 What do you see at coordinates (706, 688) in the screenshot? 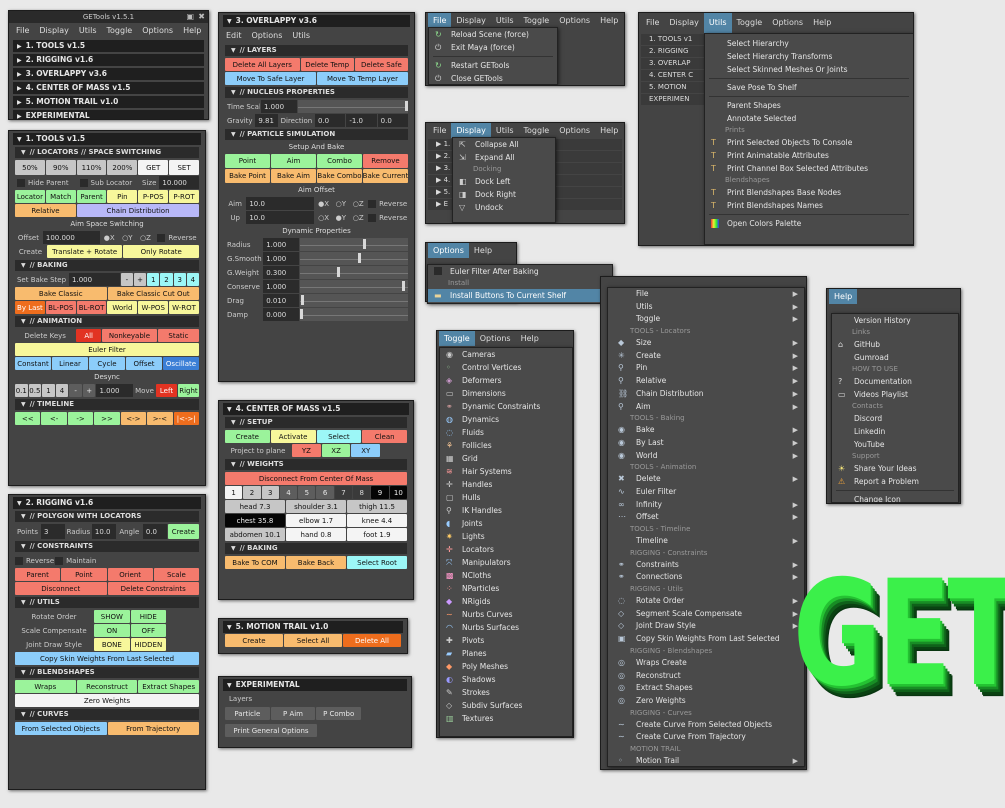
I see `shelf-item-extract-shapes: ◎ Extract Shapes` at bounding box center [706, 688].